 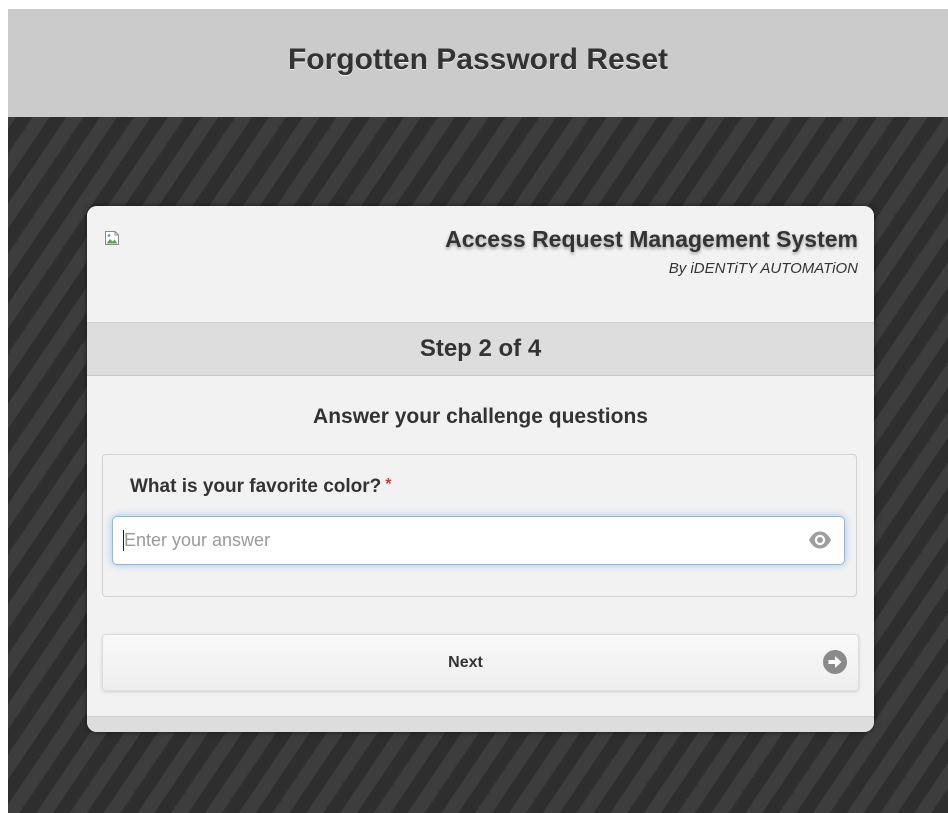 I want to click on next-button: Next, so click(x=480, y=662).